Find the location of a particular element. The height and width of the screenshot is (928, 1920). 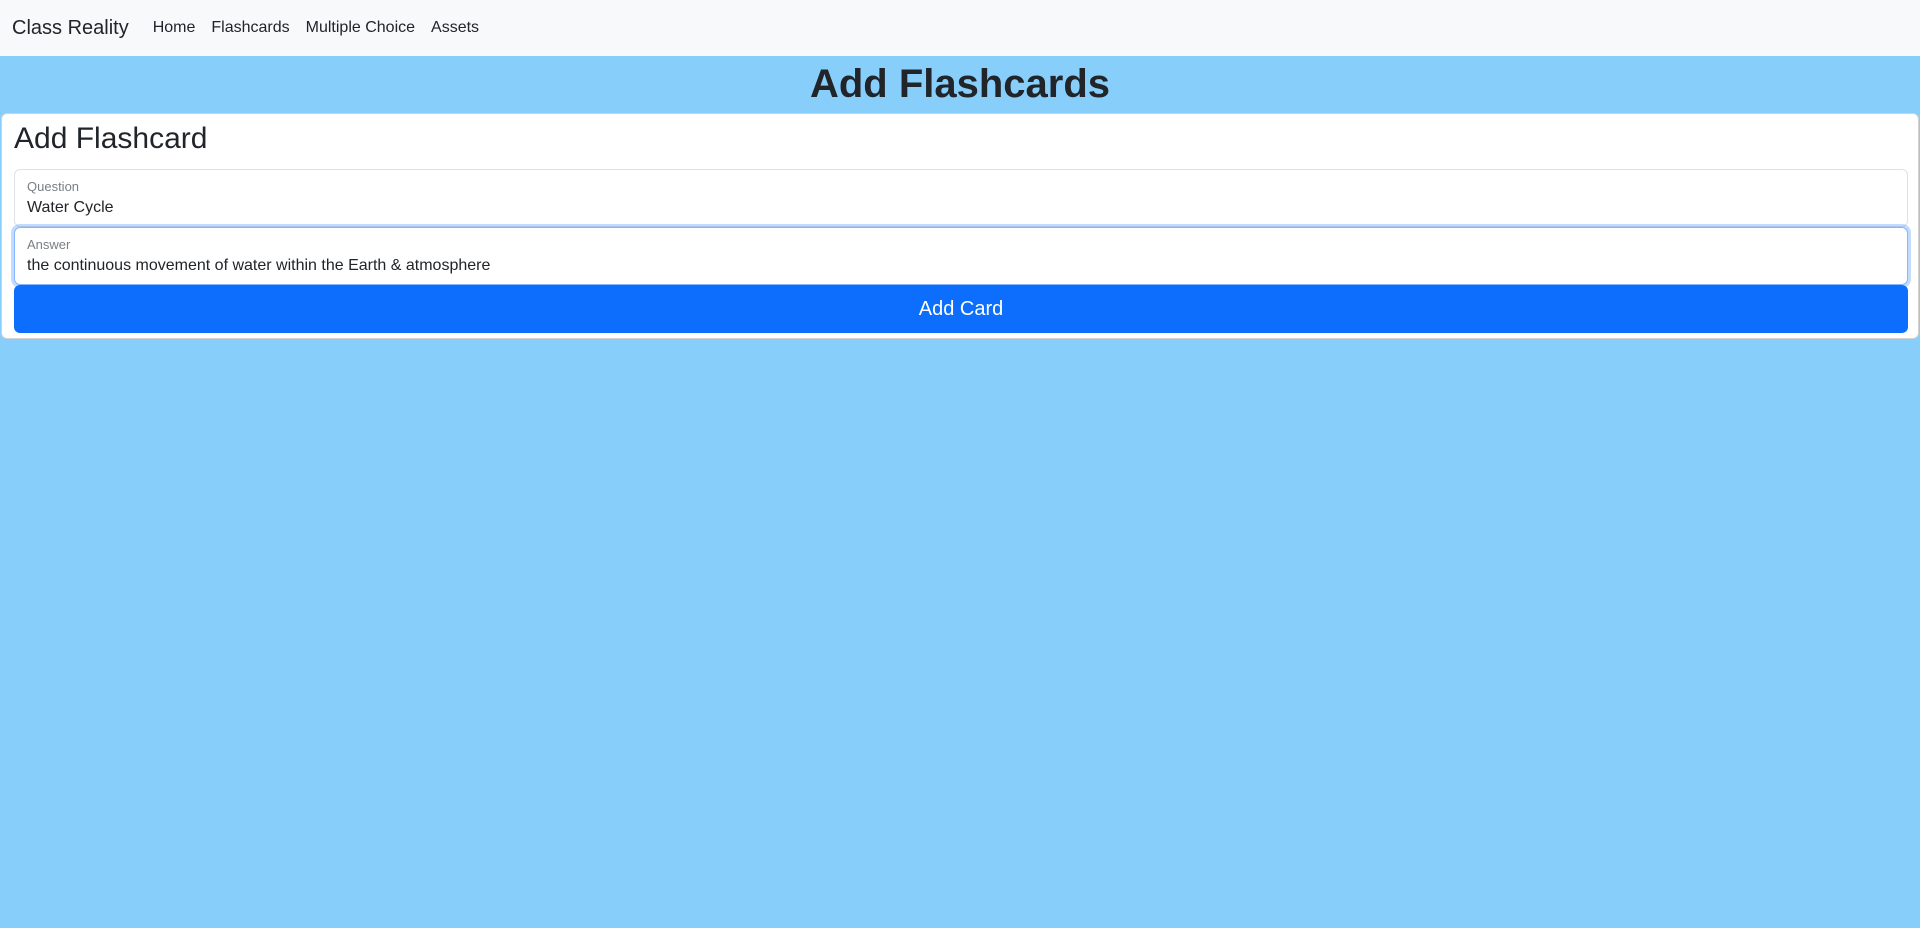

nav-link-multiple-choice: Multiple Choice is located at coordinates (360, 28).